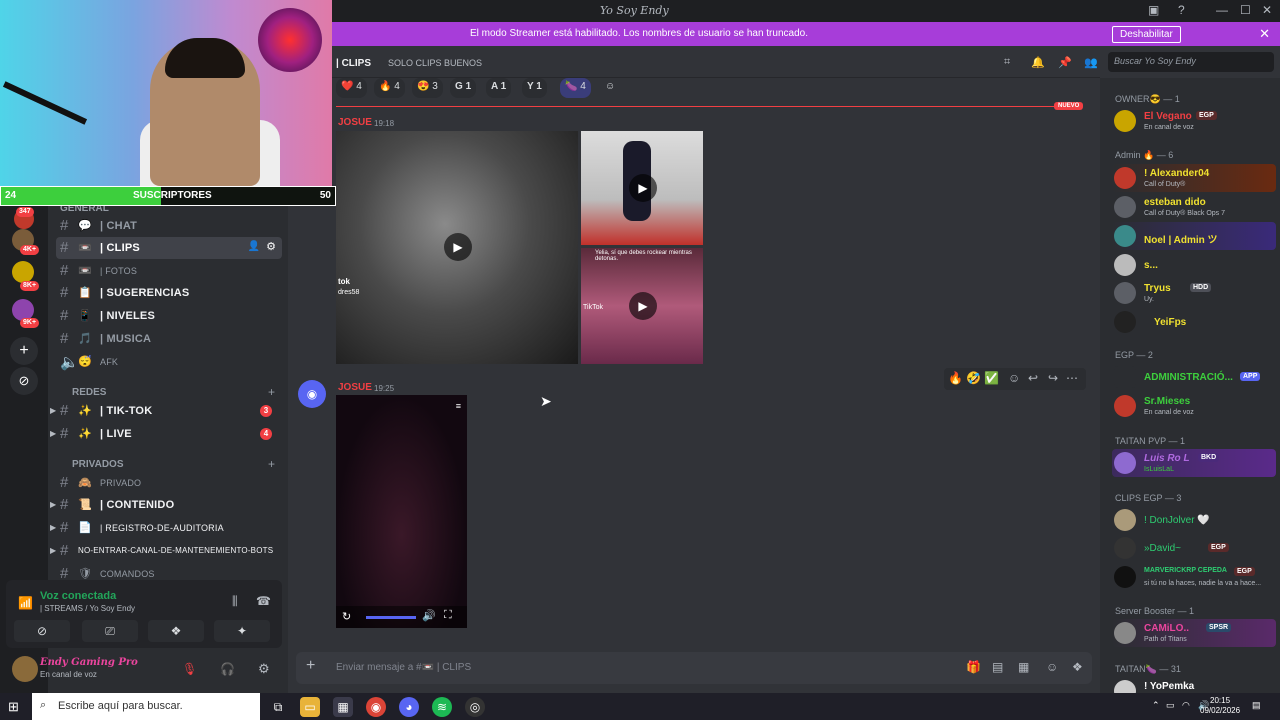 The image size is (1280, 720). Describe the element at coordinates (409, 707) in the screenshot. I see `discord-icon: ◕` at that location.